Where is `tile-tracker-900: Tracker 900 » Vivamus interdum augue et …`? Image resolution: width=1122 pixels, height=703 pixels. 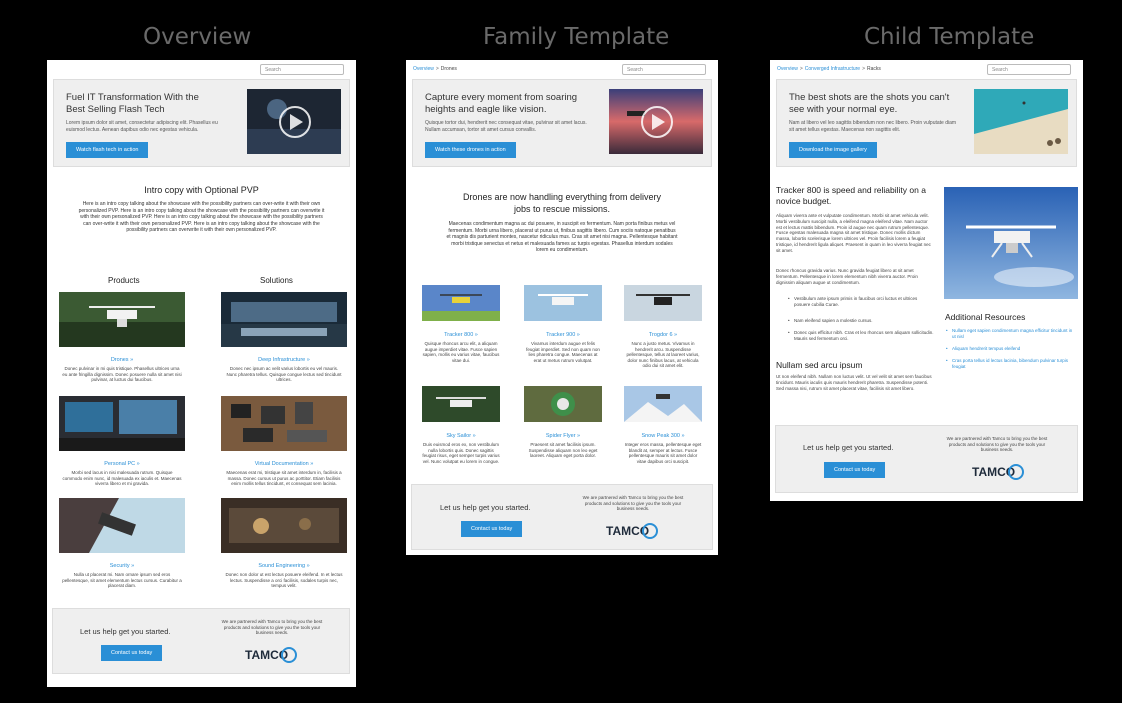 tile-tracker-900: Tracker 900 » Vivamus interdum augue et … is located at coordinates (563, 324).